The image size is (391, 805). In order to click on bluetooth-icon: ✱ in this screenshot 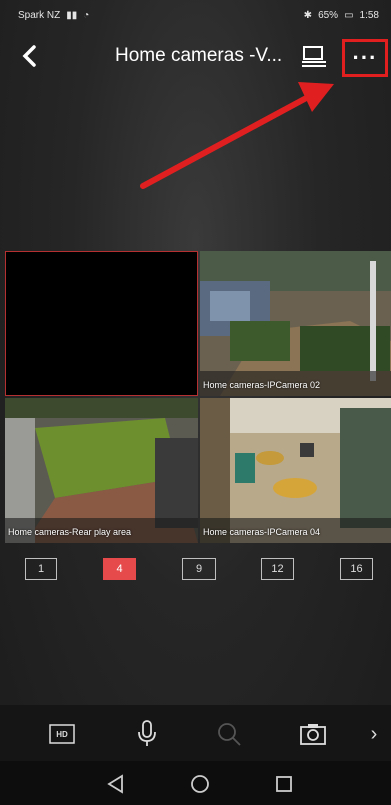, I will do `click(308, 15)`.